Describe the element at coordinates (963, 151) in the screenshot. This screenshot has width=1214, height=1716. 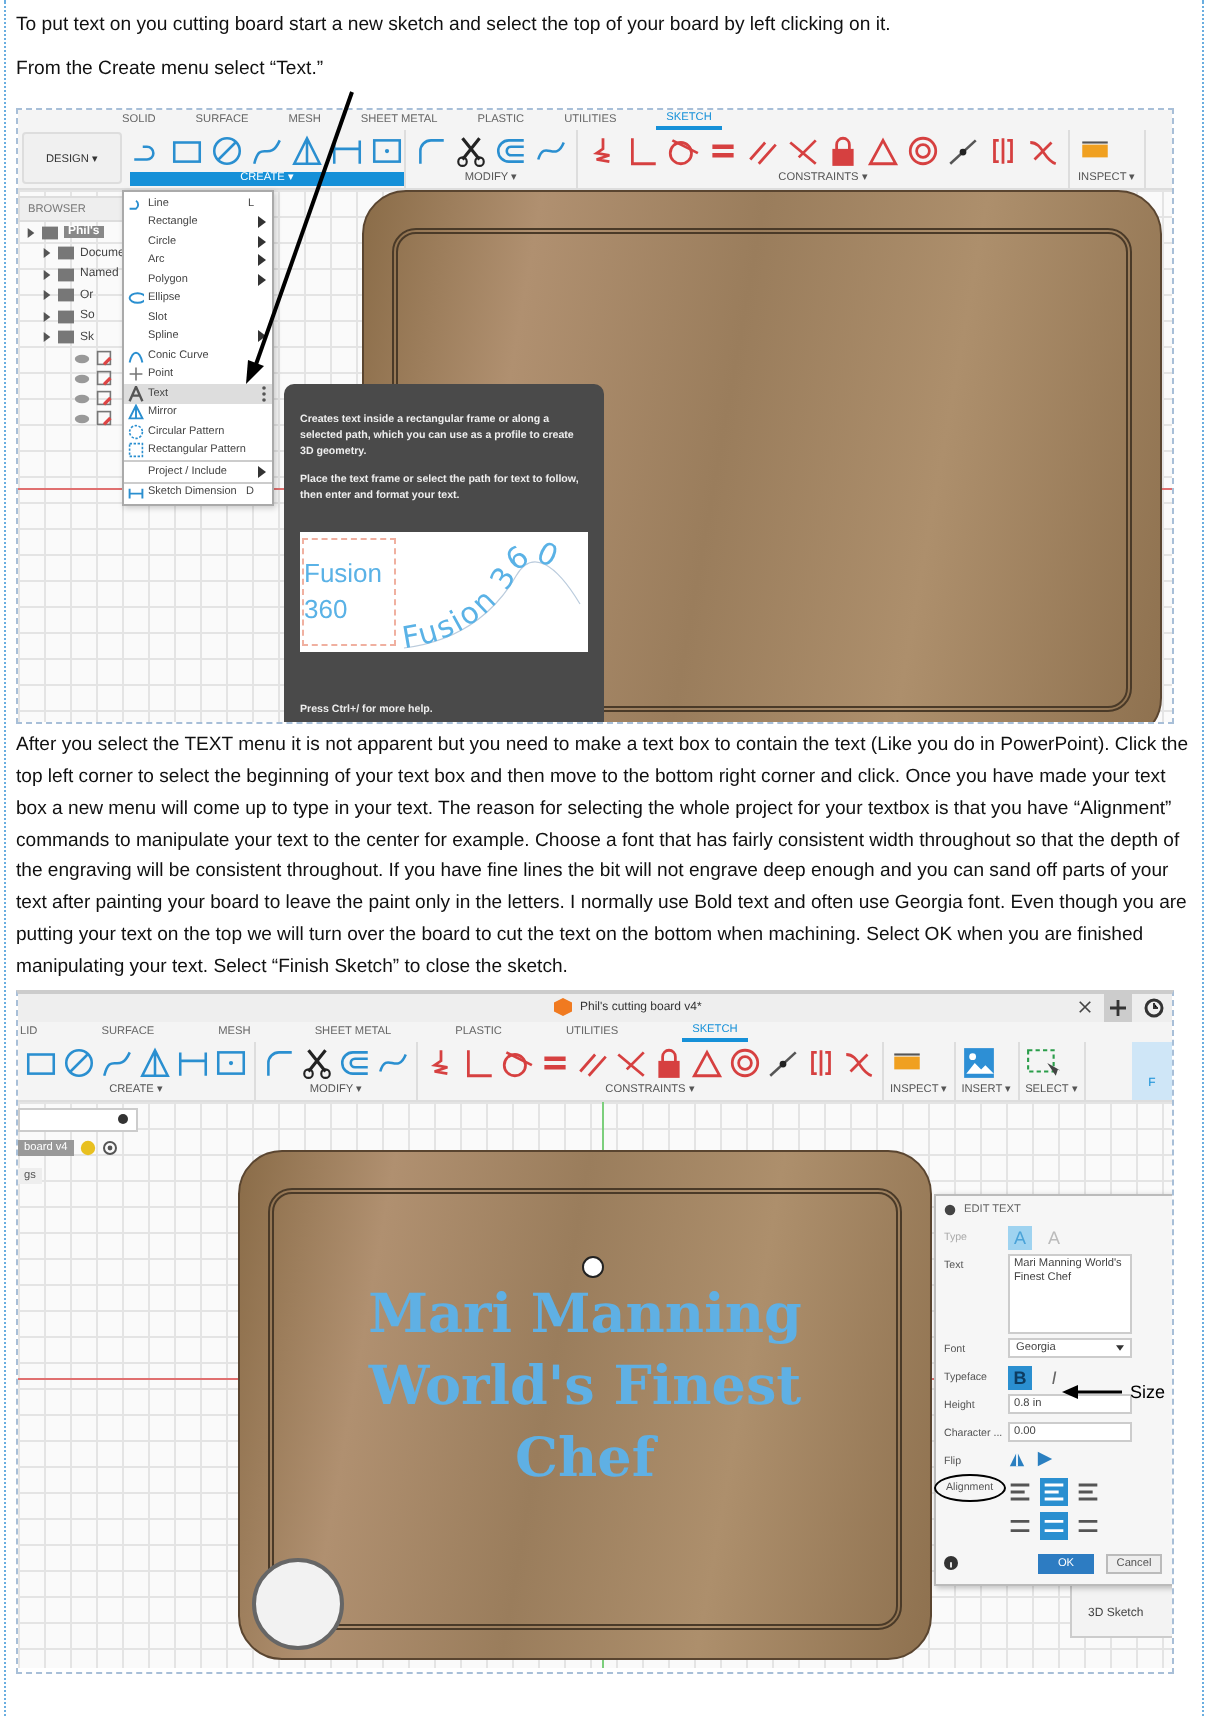
I see `midpoint-icon` at that location.